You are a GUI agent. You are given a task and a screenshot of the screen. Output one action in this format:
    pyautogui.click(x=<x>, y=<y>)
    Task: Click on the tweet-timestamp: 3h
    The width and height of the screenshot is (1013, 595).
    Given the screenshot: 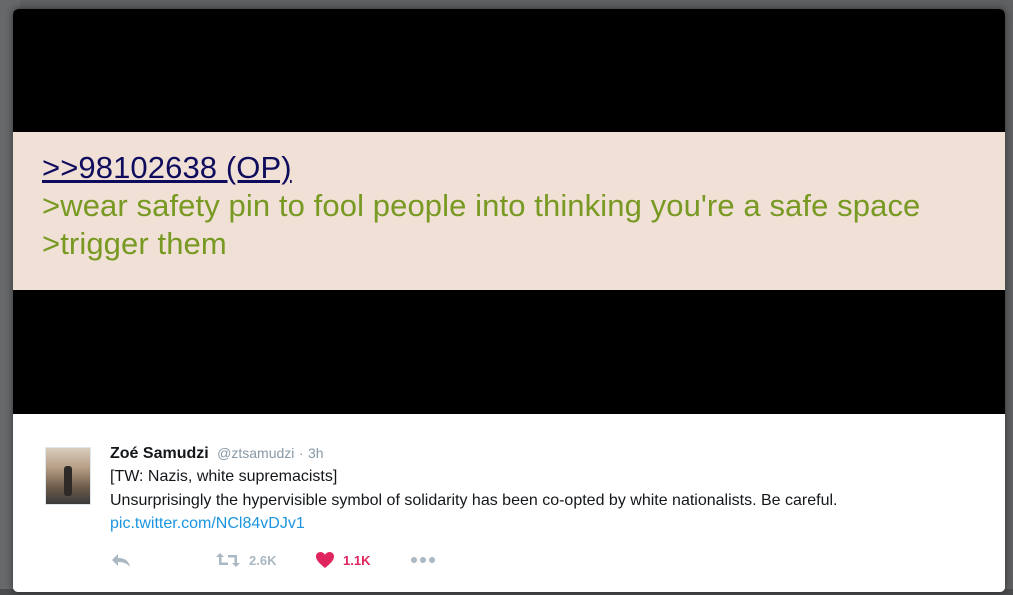 What is the action you would take?
    pyautogui.click(x=316, y=453)
    